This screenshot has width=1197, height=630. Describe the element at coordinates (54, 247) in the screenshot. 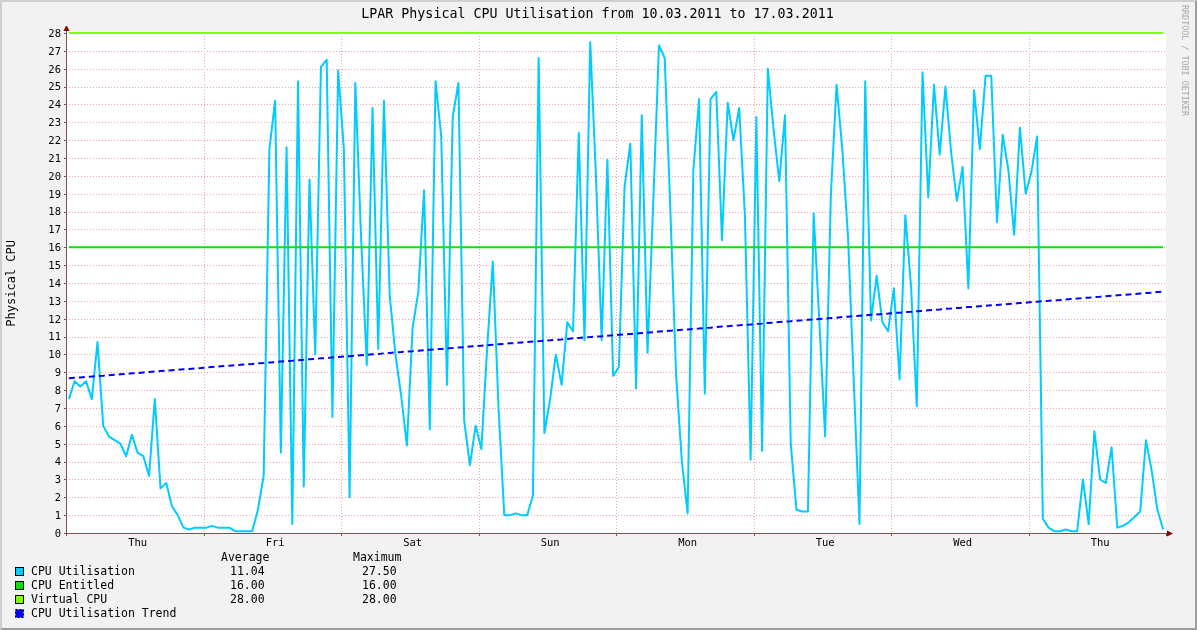

I see `y-tick-label: 16` at that location.